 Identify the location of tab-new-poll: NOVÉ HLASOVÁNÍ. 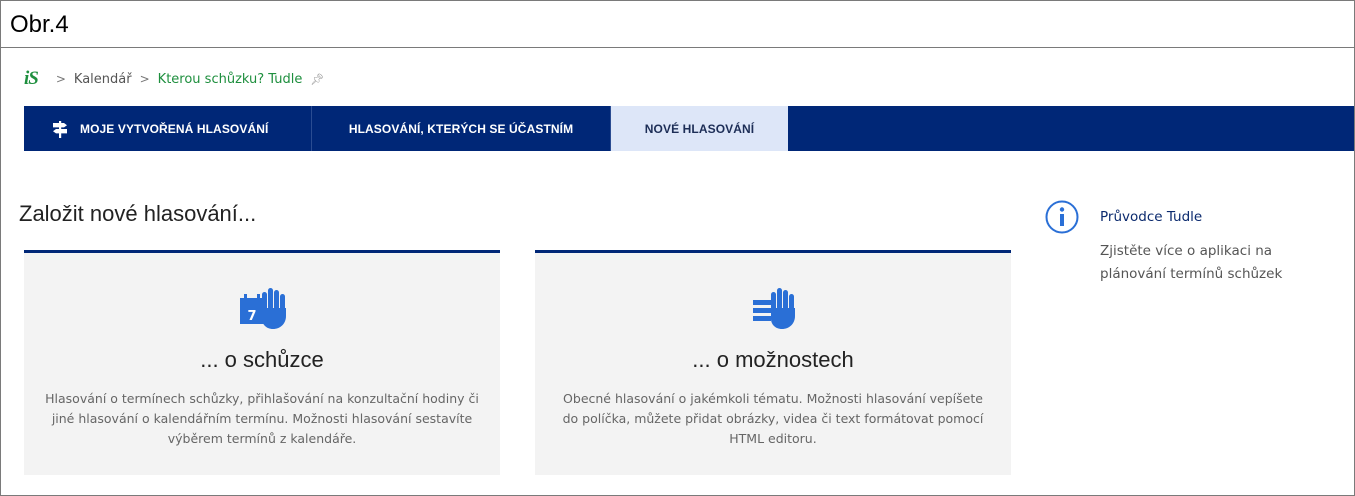
(699, 128).